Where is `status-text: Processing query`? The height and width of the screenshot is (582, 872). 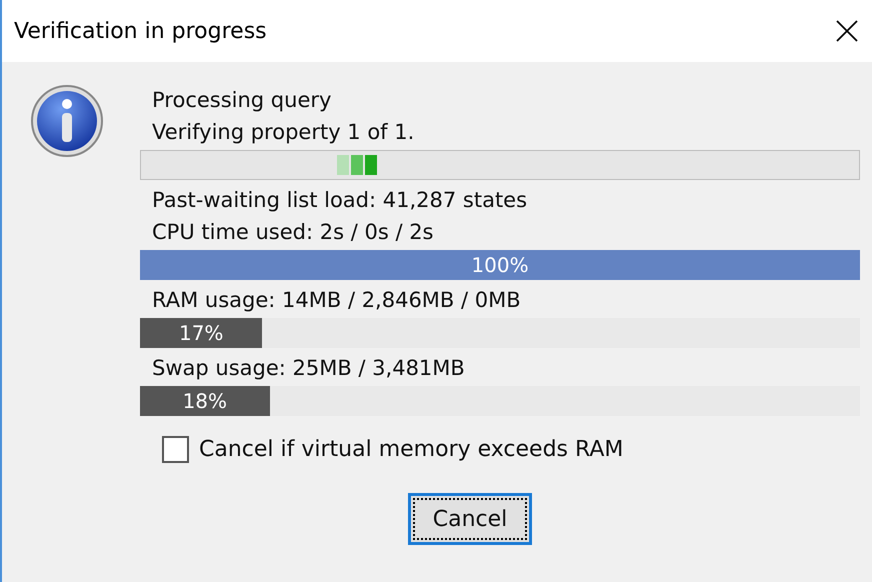 status-text: Processing query is located at coordinates (241, 100).